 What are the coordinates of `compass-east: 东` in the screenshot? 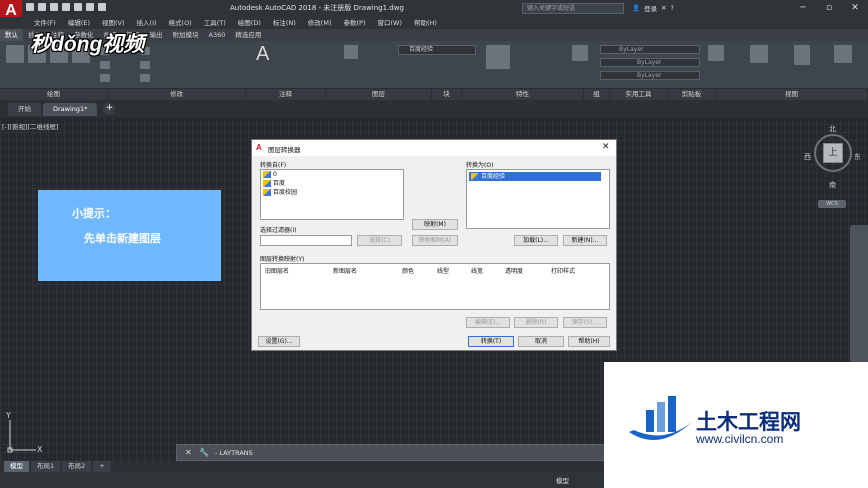 It's located at (857, 157).